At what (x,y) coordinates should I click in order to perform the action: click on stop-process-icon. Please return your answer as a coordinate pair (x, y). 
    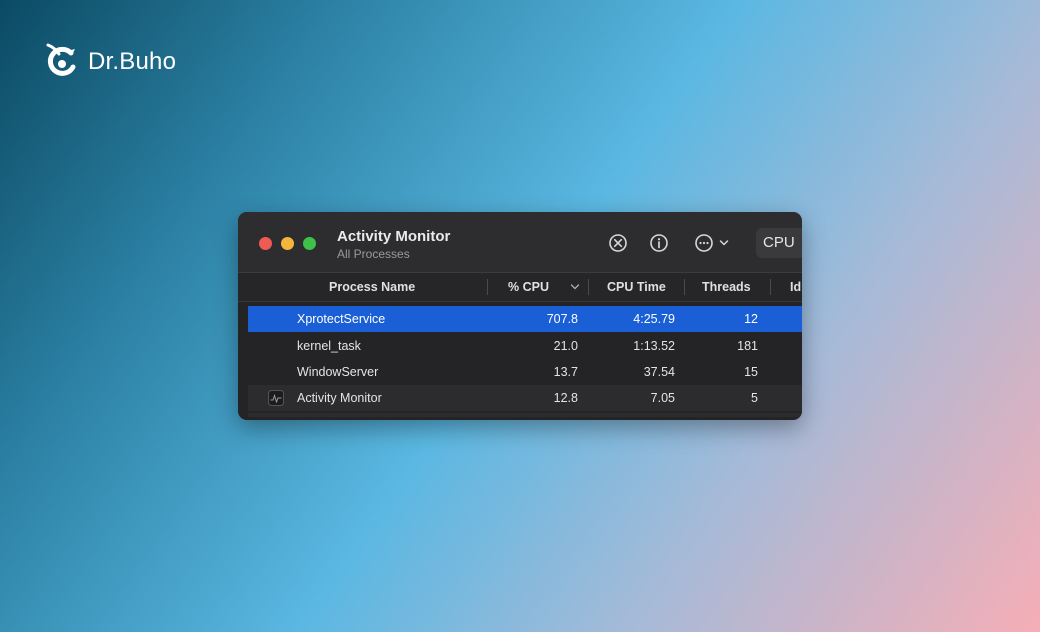
    Looking at the image, I should click on (618, 243).